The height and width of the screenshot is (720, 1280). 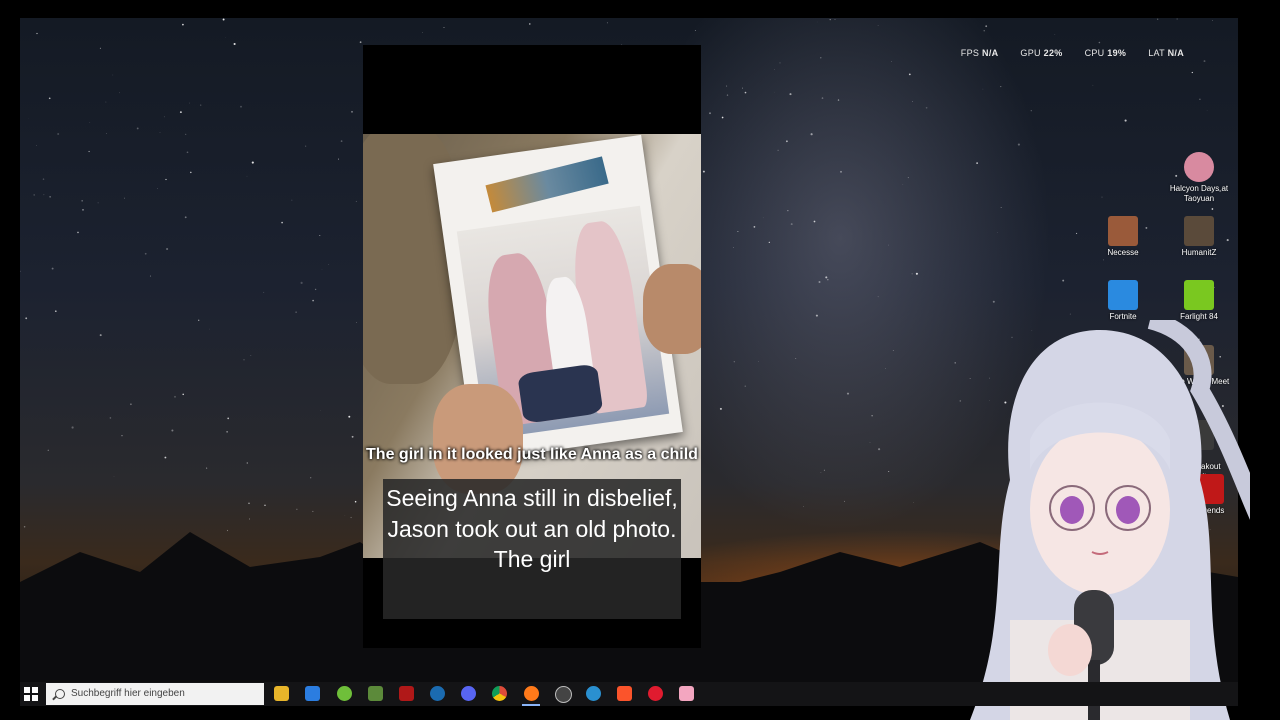 I want to click on desktop-shortcut-necesse: Necesse, so click(x=1123, y=237).